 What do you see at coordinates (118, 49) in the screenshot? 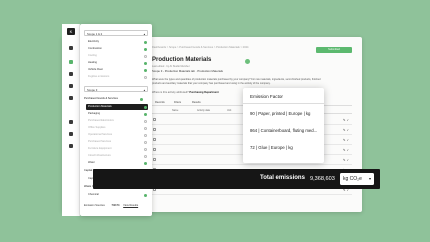
I see `scope-item: Combustion` at bounding box center [118, 49].